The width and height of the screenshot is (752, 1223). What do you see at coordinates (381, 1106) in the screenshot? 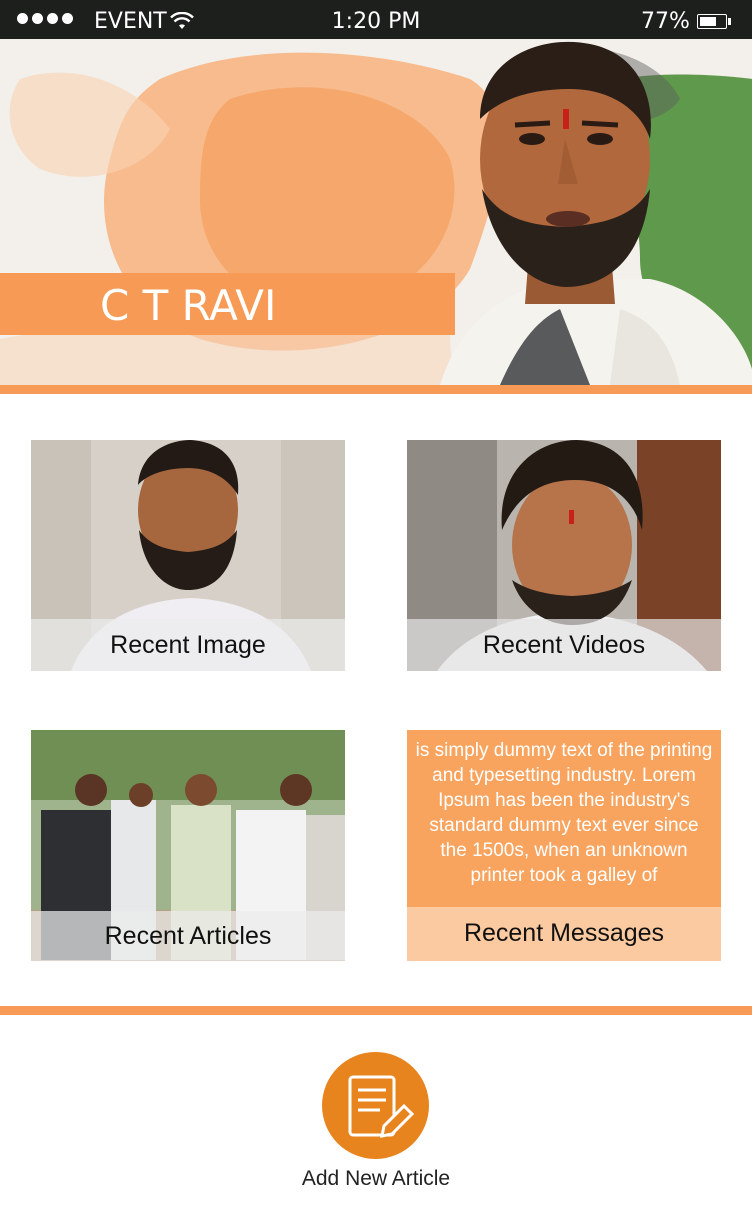
I see `document-edit-icon` at bounding box center [381, 1106].